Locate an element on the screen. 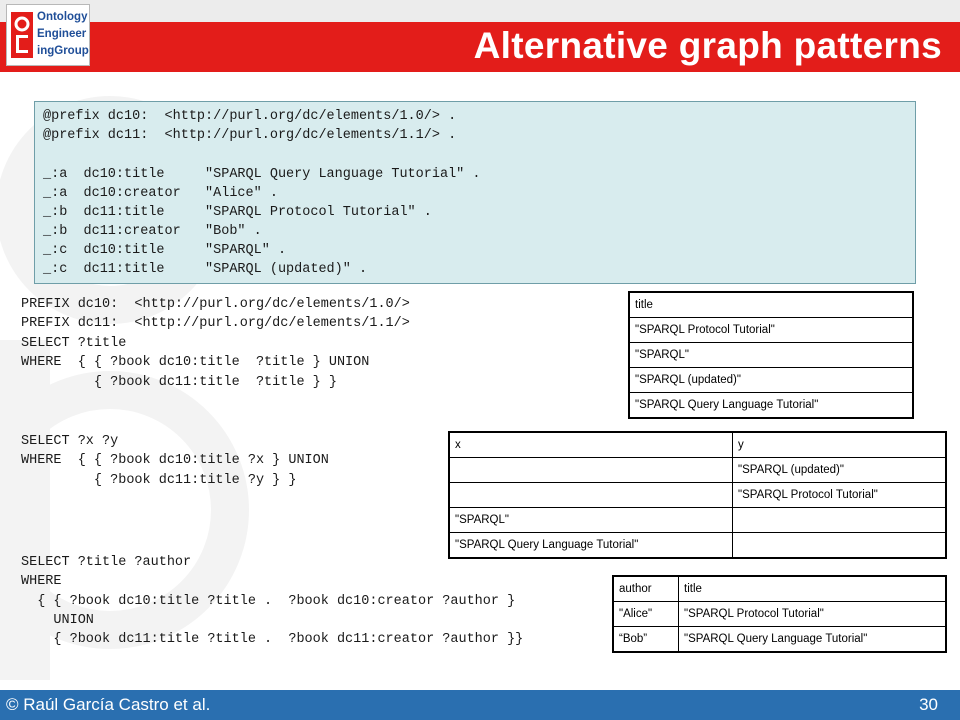 This screenshot has width=960, height=720. table-header-cell: author is located at coordinates (645, 588).